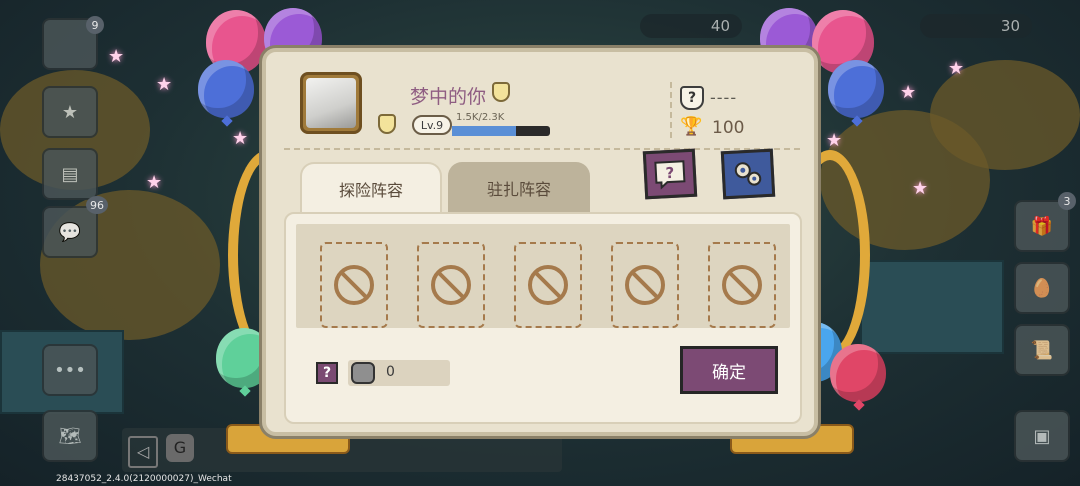  What do you see at coordinates (691, 26) in the screenshot?
I see `top-counter-left: 40` at bounding box center [691, 26].